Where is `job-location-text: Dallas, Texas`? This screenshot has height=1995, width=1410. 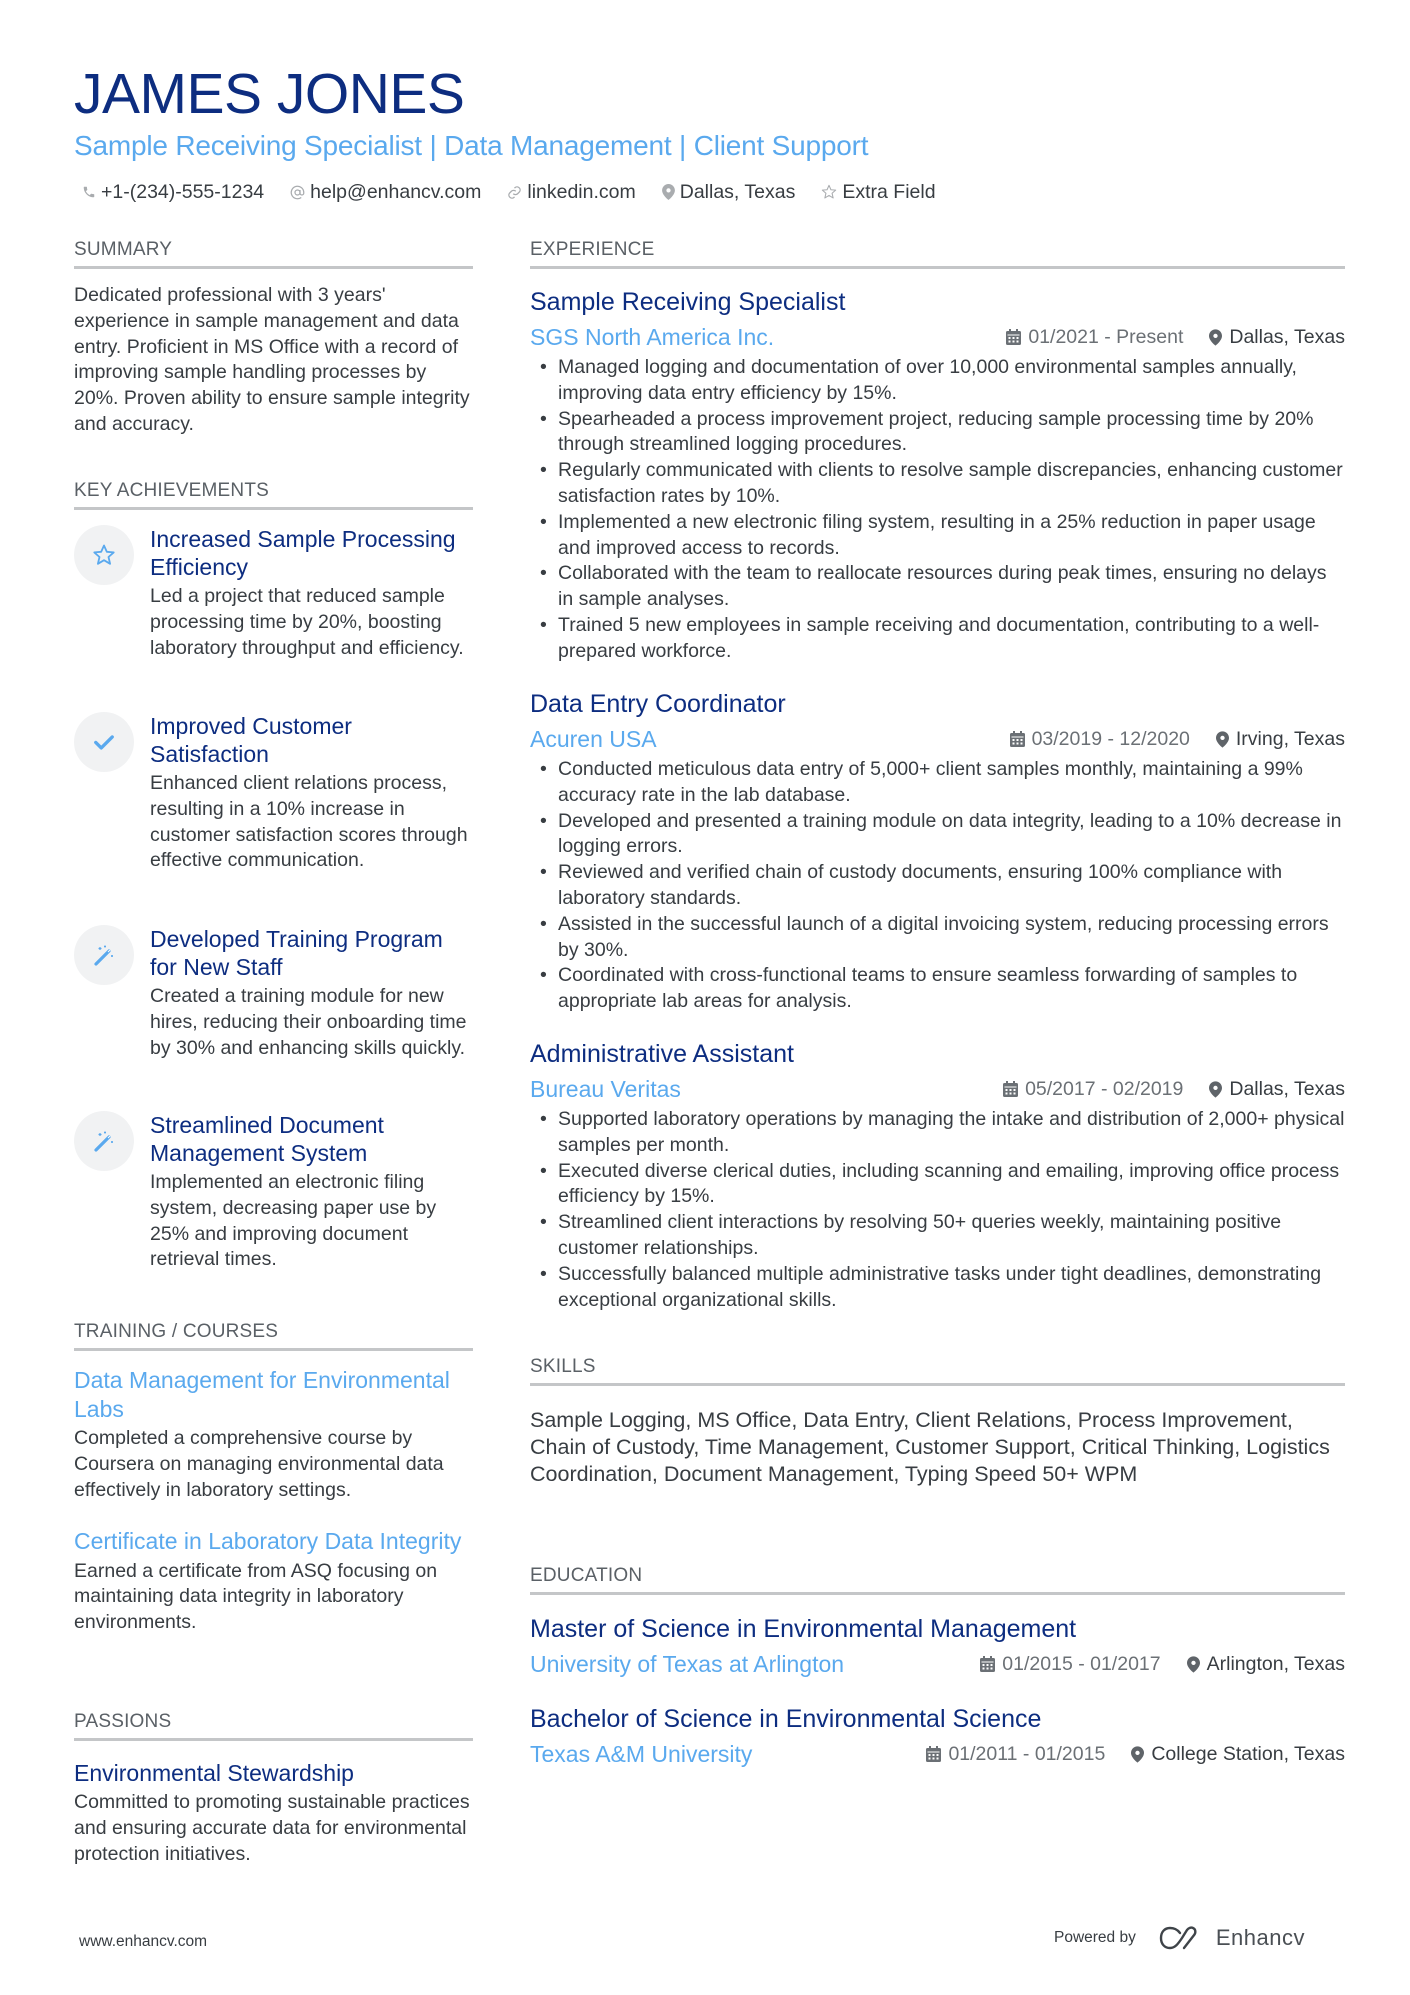 job-location-text: Dallas, Texas is located at coordinates (1287, 336).